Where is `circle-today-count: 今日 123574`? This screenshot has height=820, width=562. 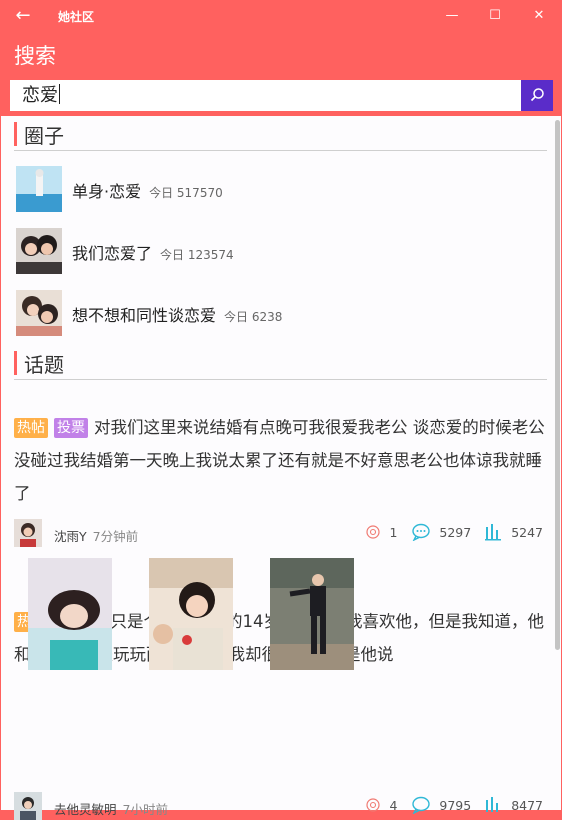
circle-today-count: 今日 123574 is located at coordinates (197, 255).